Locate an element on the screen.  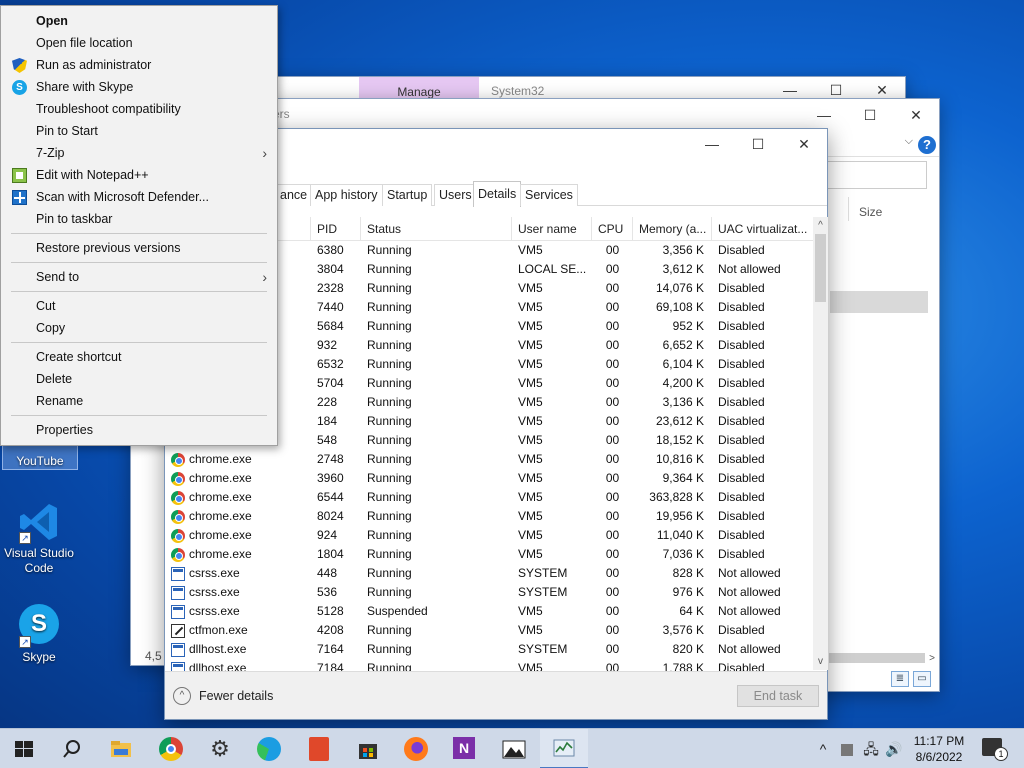
large-icons-view-icon: ▭ is located at coordinates (922, 679).